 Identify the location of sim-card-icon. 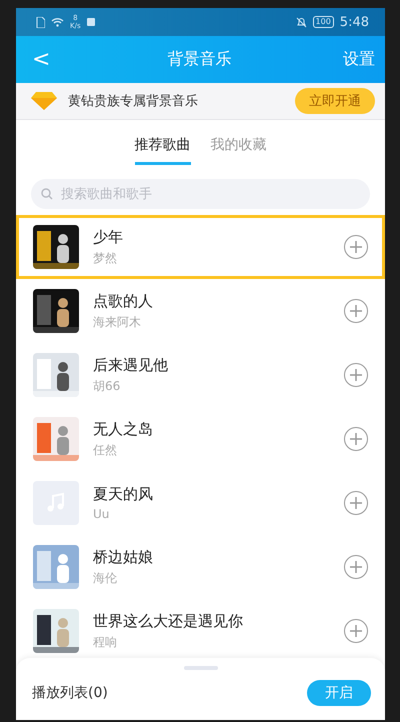
(40, 22).